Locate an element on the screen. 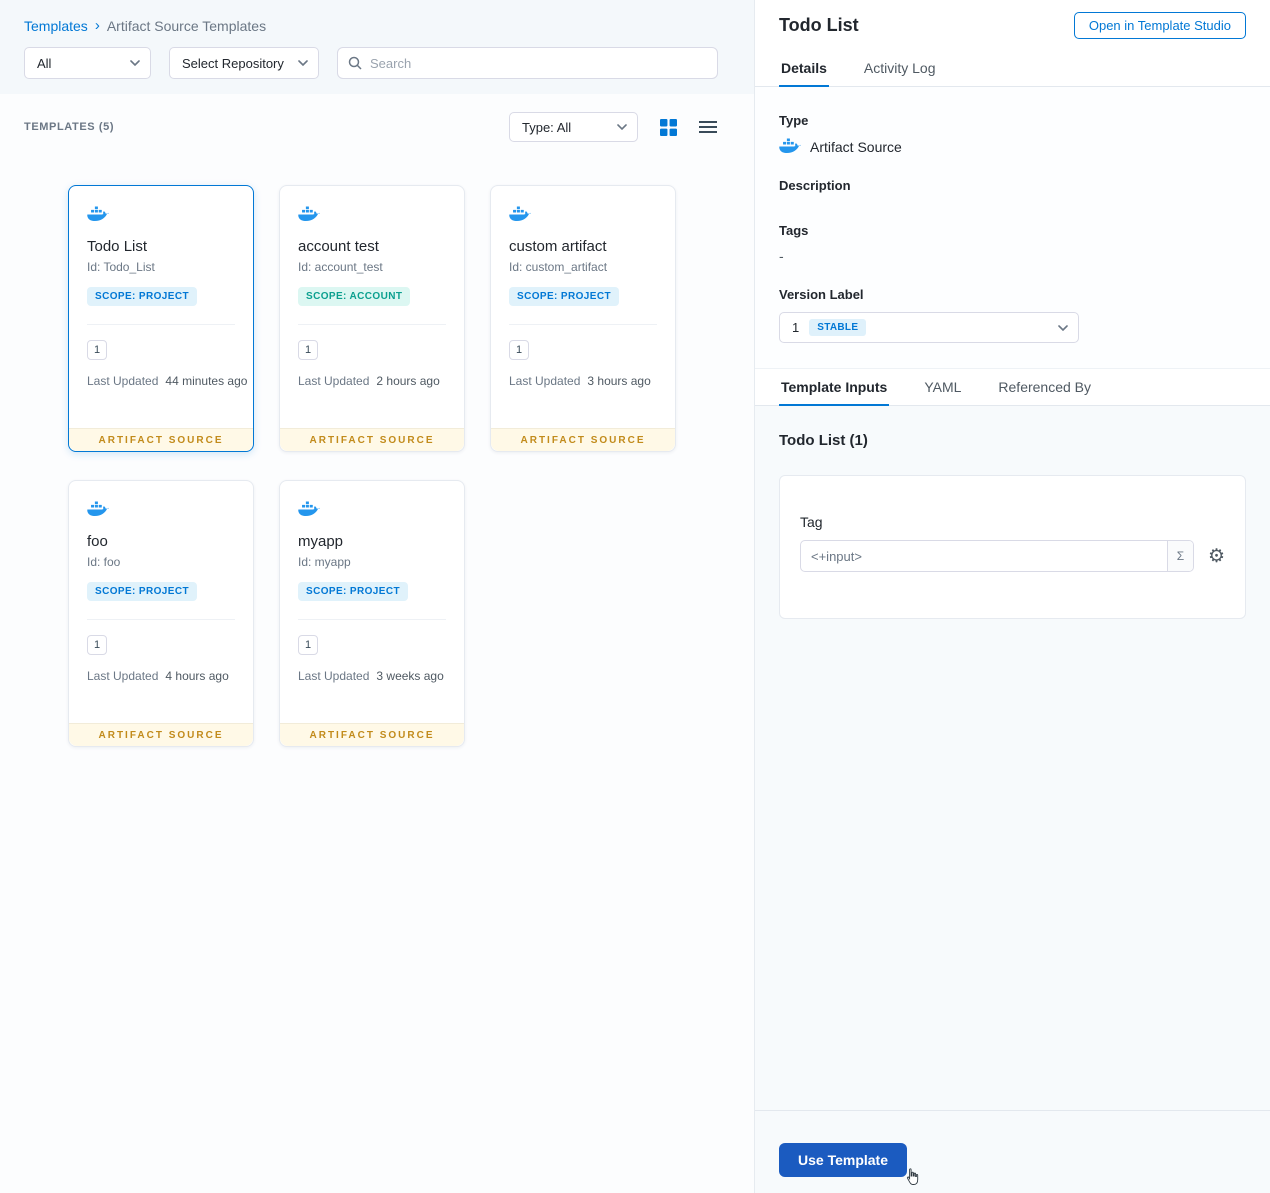 This screenshot has width=1270, height=1193. card-id: Id: account_test is located at coordinates (340, 267).